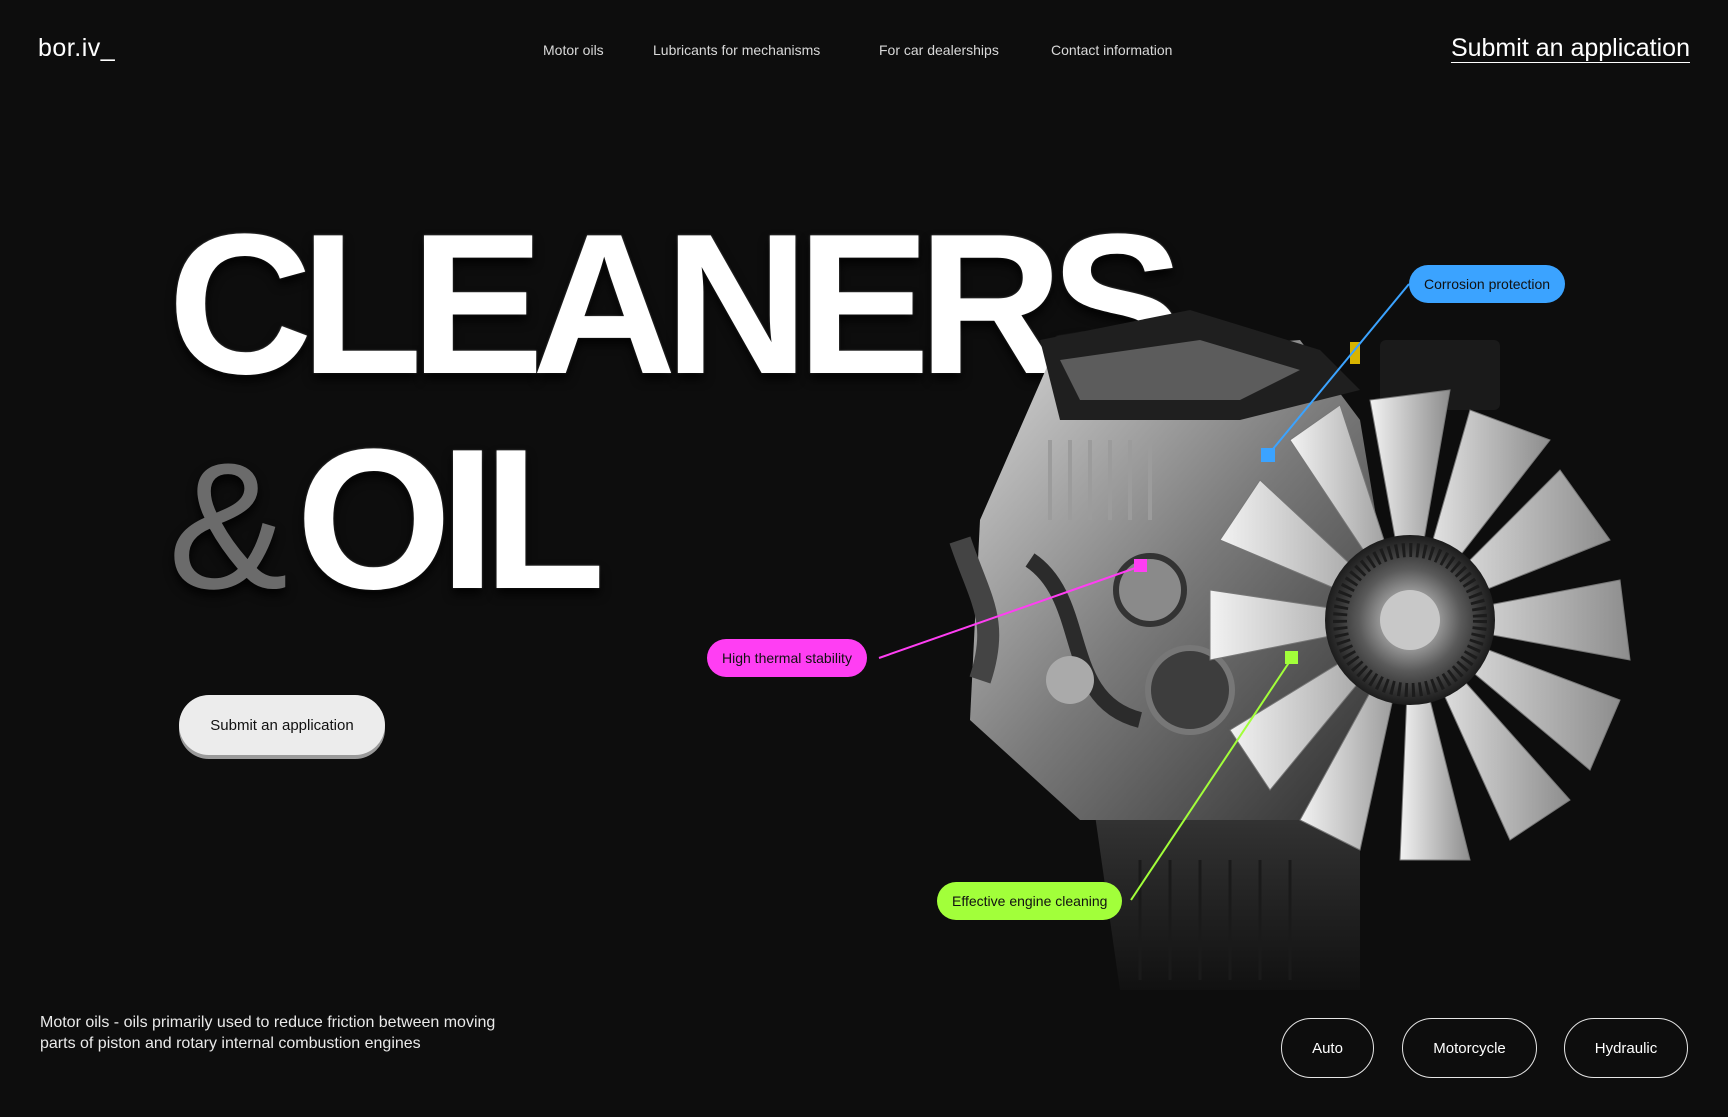 The image size is (1728, 1117). What do you see at coordinates (228, 526) in the screenshot?
I see `headline-ampersand: &` at bounding box center [228, 526].